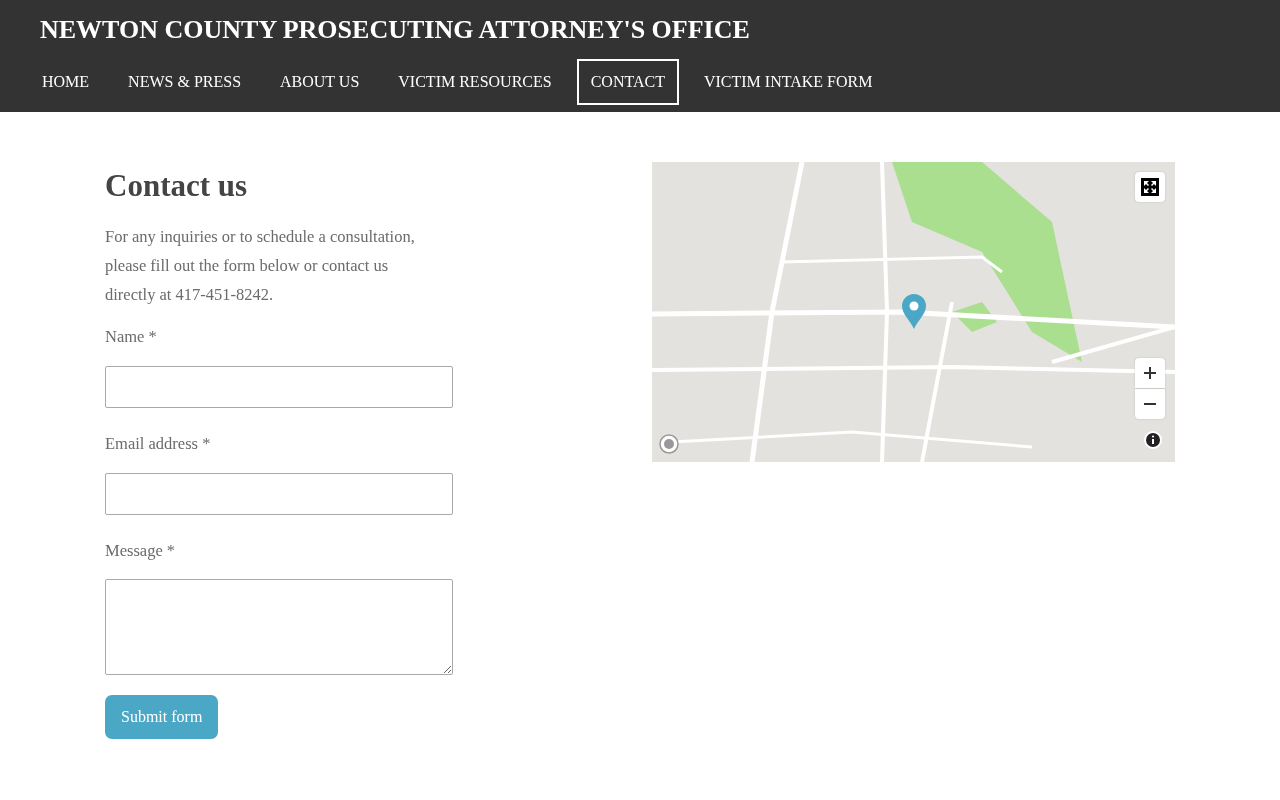 This screenshot has height=800, width=1280. Describe the element at coordinates (788, 82) in the screenshot. I see `nav-link: VICTIM INTAKE FORM` at that location.